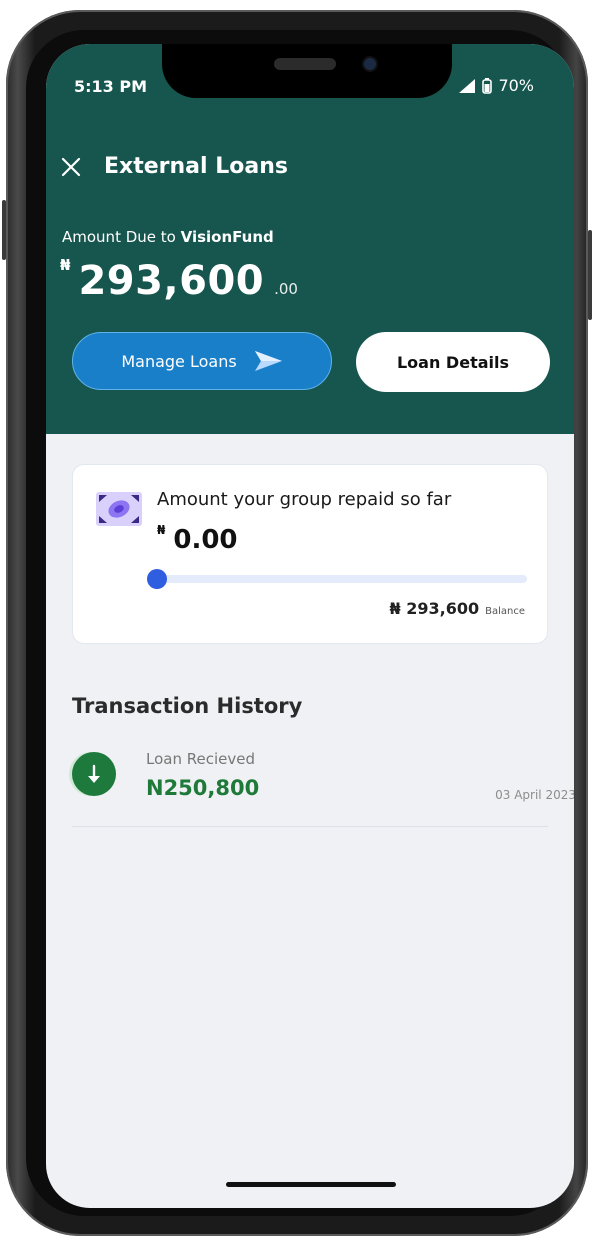 Image resolution: width=594 pixels, height=1242 pixels. Describe the element at coordinates (304, 499) in the screenshot. I see `repaid-label: Amount your group repaid so far` at that location.